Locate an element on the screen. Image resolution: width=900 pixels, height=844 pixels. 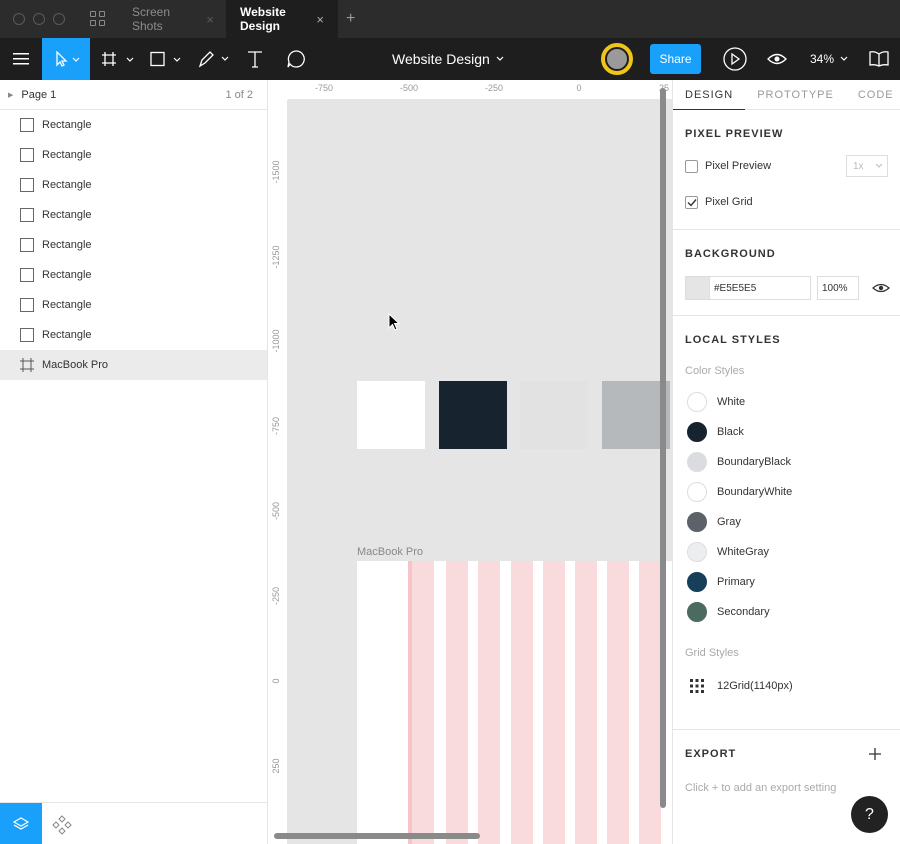
zoom-dropdown: 34% is located at coordinates (831, 59).